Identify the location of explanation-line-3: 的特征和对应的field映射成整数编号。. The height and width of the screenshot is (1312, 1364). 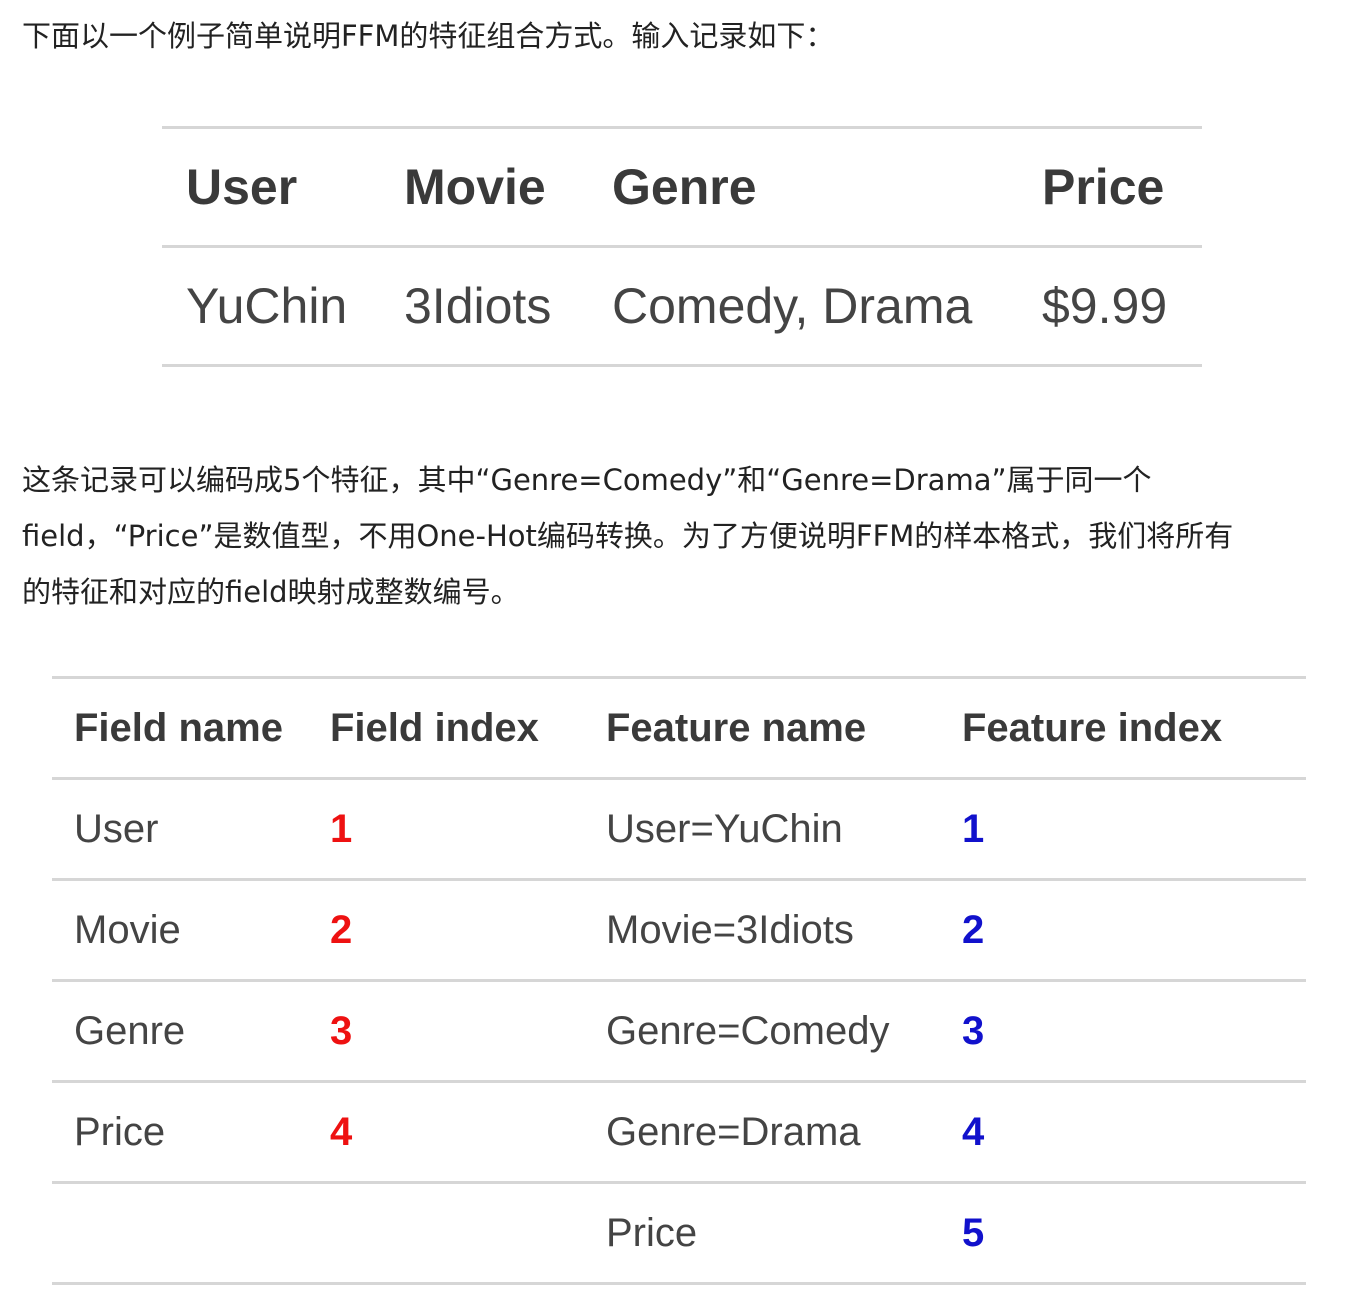
(271, 592).